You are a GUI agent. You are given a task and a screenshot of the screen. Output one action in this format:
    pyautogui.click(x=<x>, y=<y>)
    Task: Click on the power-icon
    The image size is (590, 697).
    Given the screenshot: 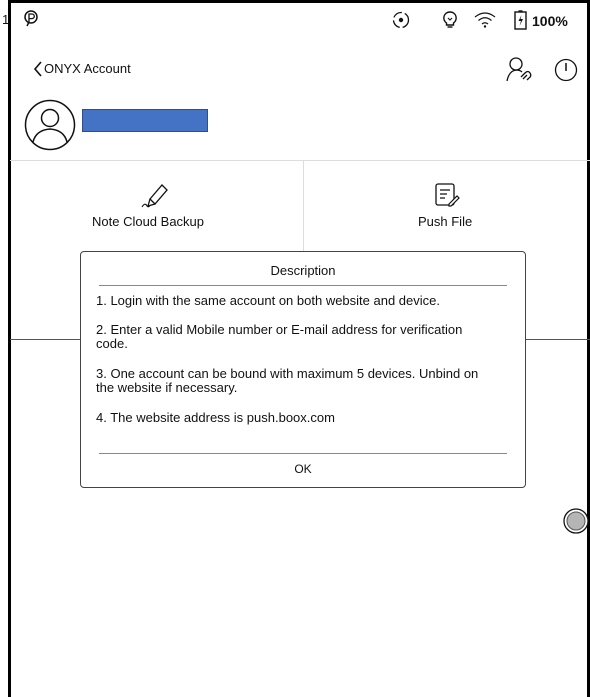 What is the action you would take?
    pyautogui.click(x=566, y=70)
    